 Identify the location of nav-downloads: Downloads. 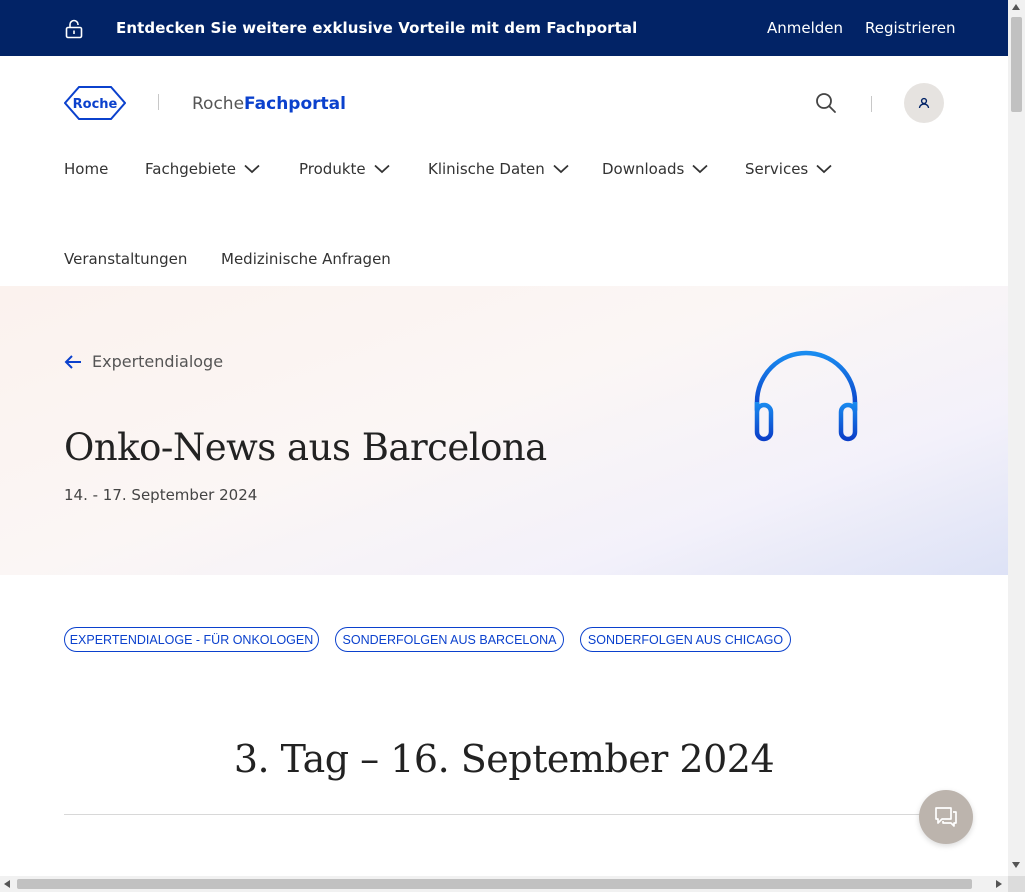
(655, 169).